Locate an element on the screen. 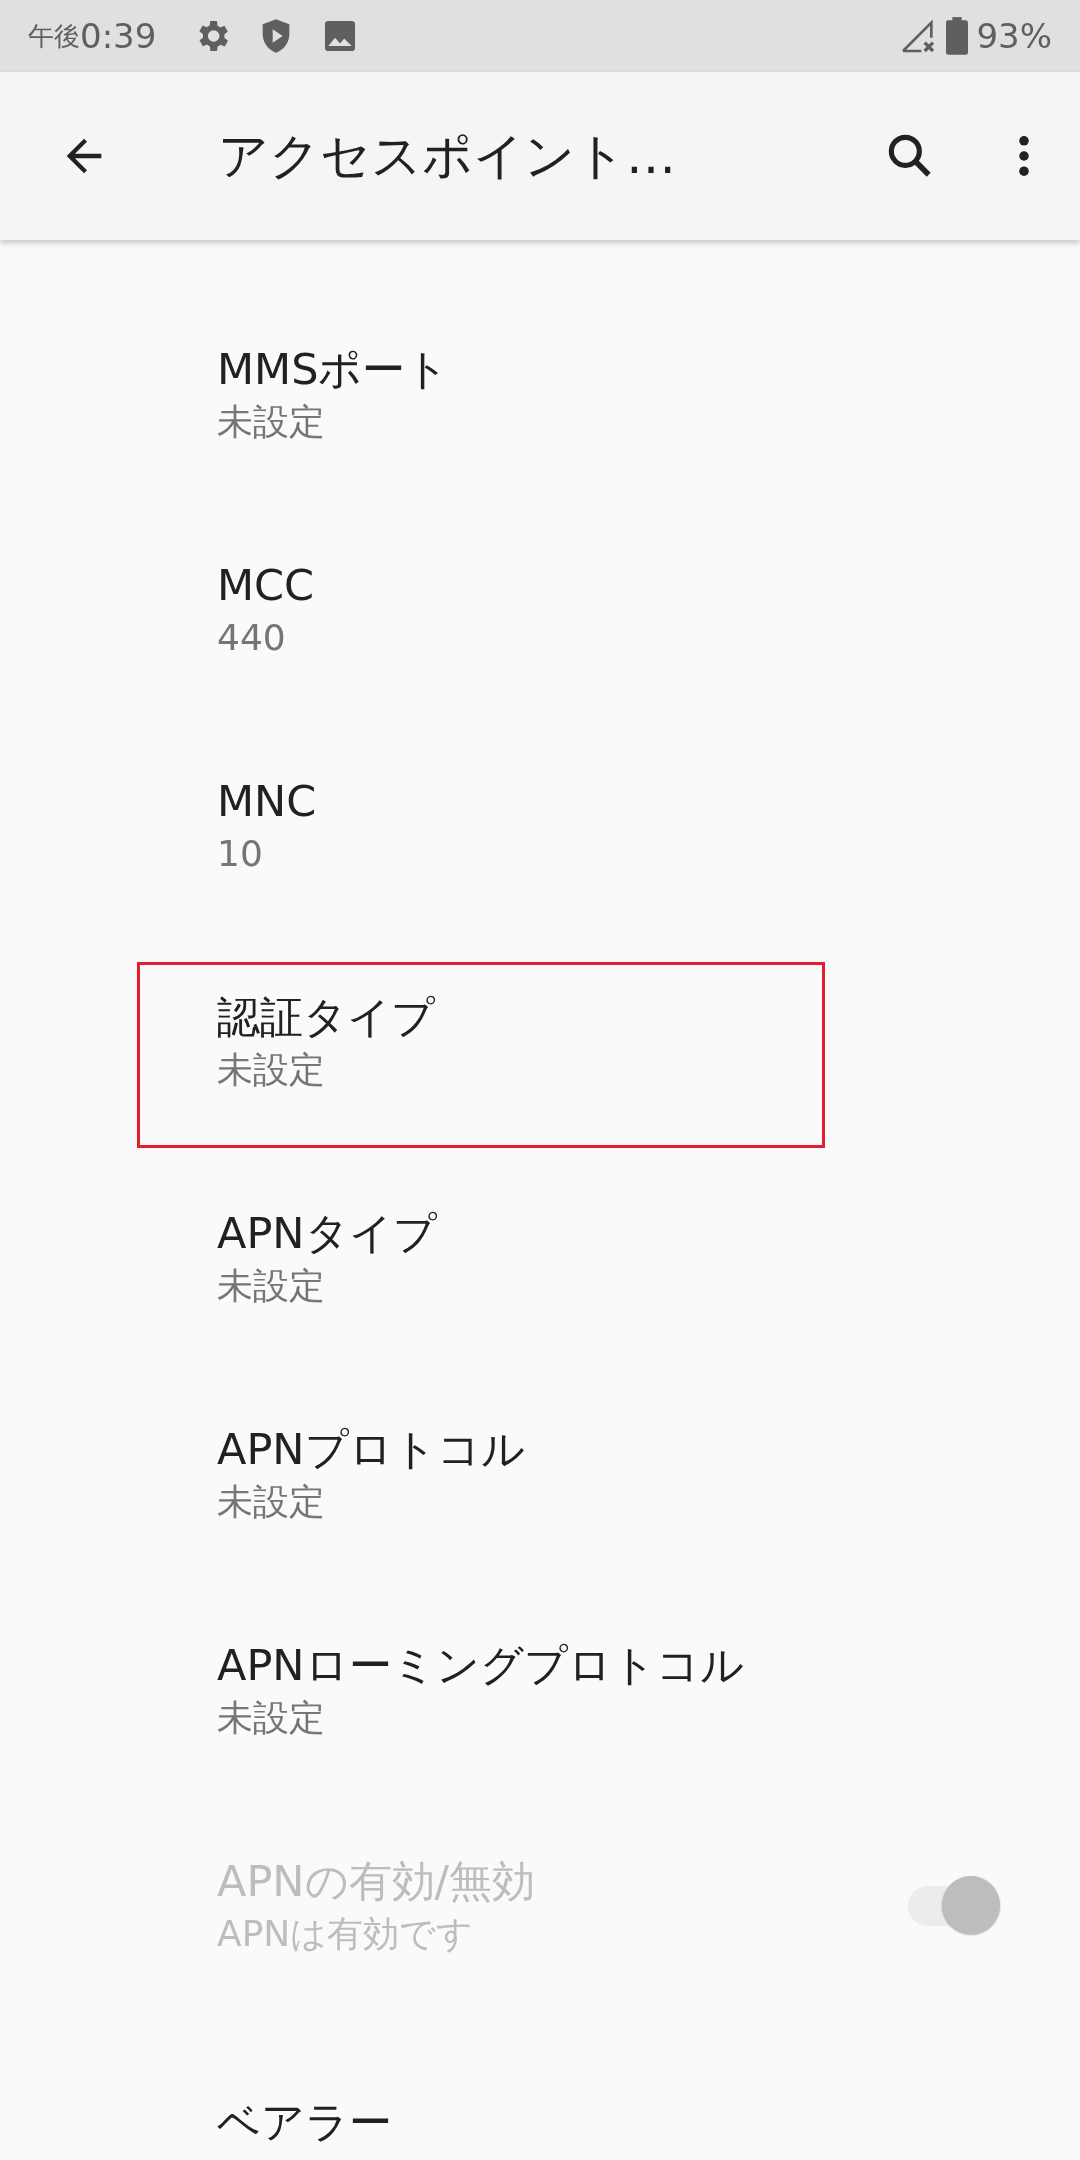 This screenshot has width=1080, height=2160. preference-title: MCC is located at coordinates (266, 585).